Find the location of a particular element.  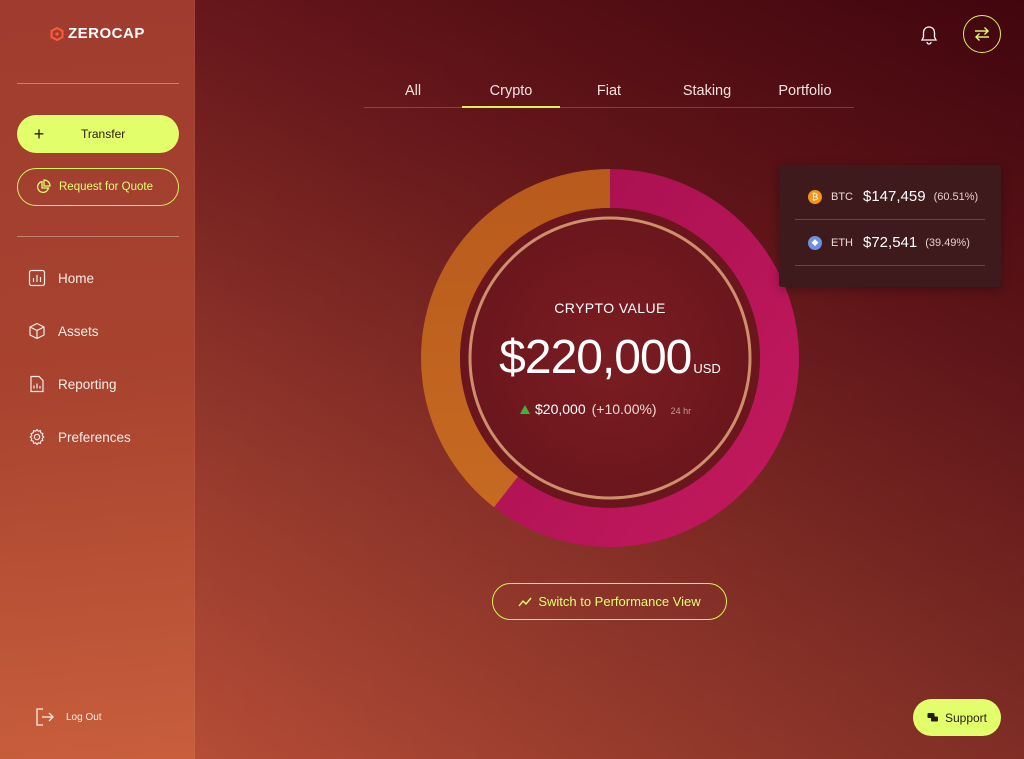

logout-button: Log Out is located at coordinates (68, 717).